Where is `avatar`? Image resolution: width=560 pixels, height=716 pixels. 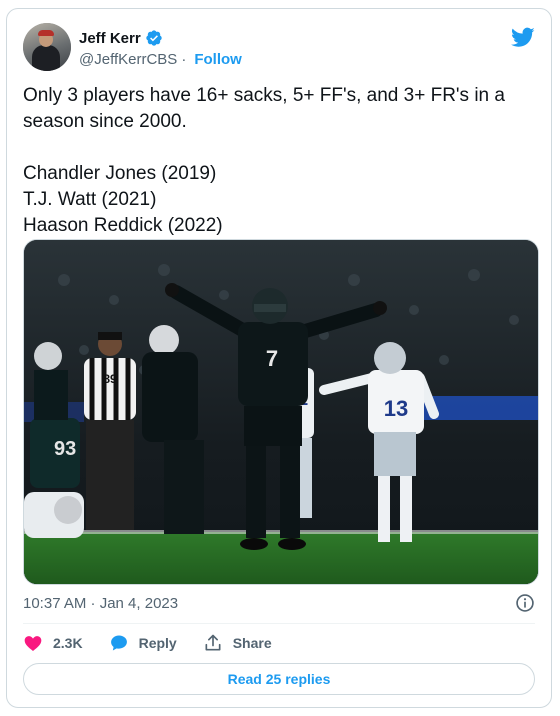 avatar is located at coordinates (47, 47).